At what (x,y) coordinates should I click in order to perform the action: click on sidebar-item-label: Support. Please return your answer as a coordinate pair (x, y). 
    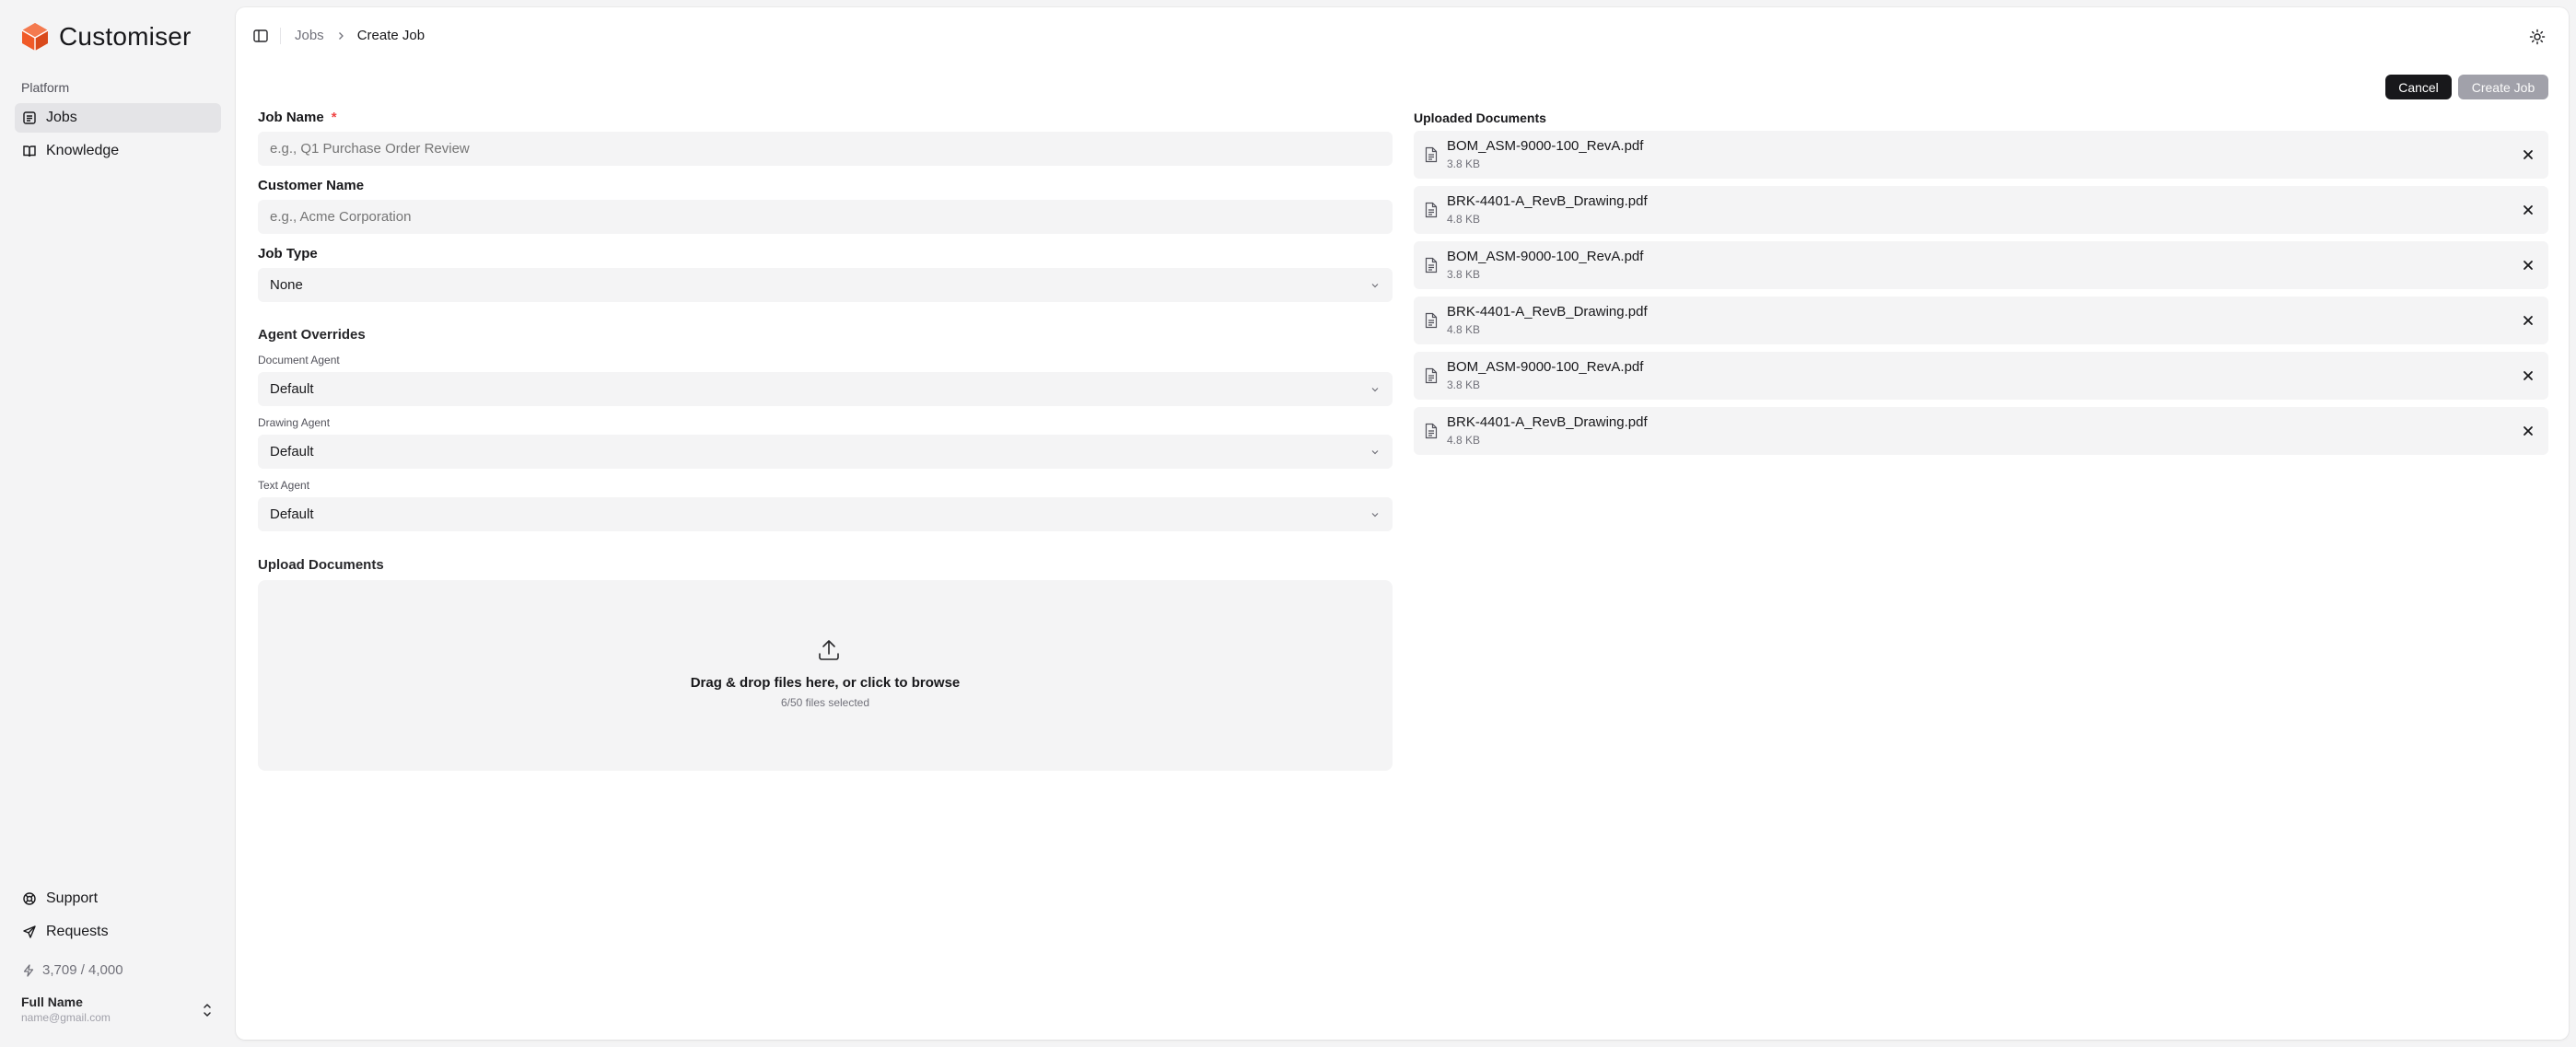
    Looking at the image, I should click on (72, 898).